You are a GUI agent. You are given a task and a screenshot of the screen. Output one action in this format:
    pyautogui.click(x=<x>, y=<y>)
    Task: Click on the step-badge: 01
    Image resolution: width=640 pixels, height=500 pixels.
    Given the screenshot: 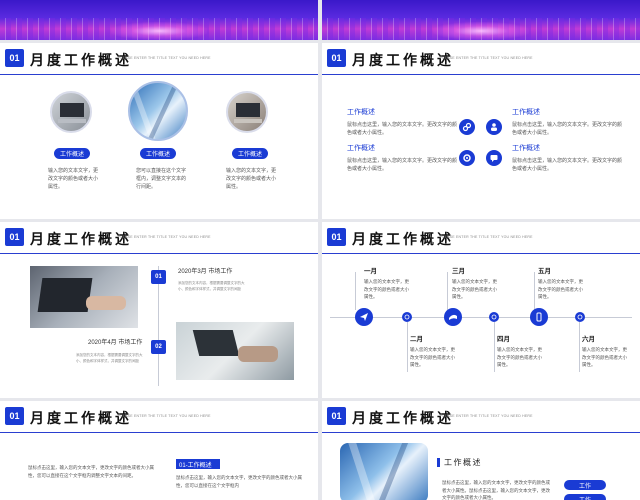 What is the action you would take?
    pyautogui.click(x=158, y=277)
    